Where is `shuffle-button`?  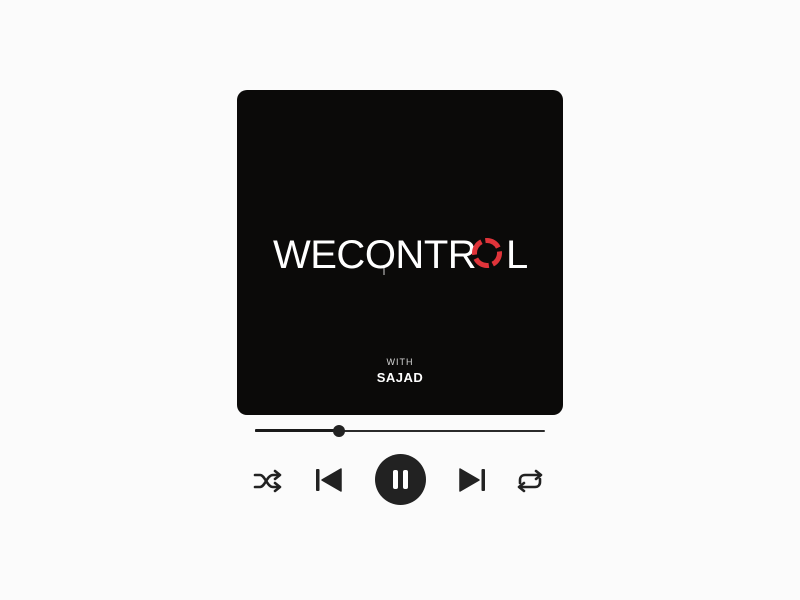
shuffle-button is located at coordinates (268, 481).